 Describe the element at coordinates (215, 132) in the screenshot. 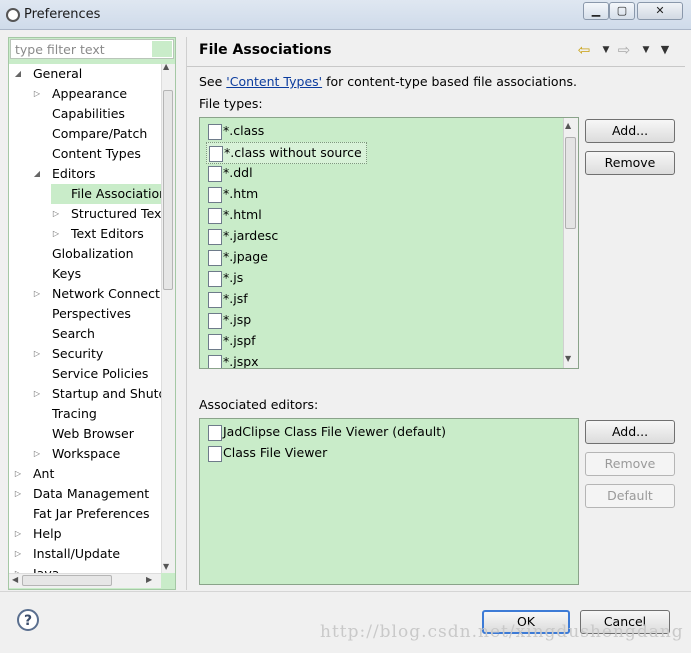

I see `class-file-icon` at that location.